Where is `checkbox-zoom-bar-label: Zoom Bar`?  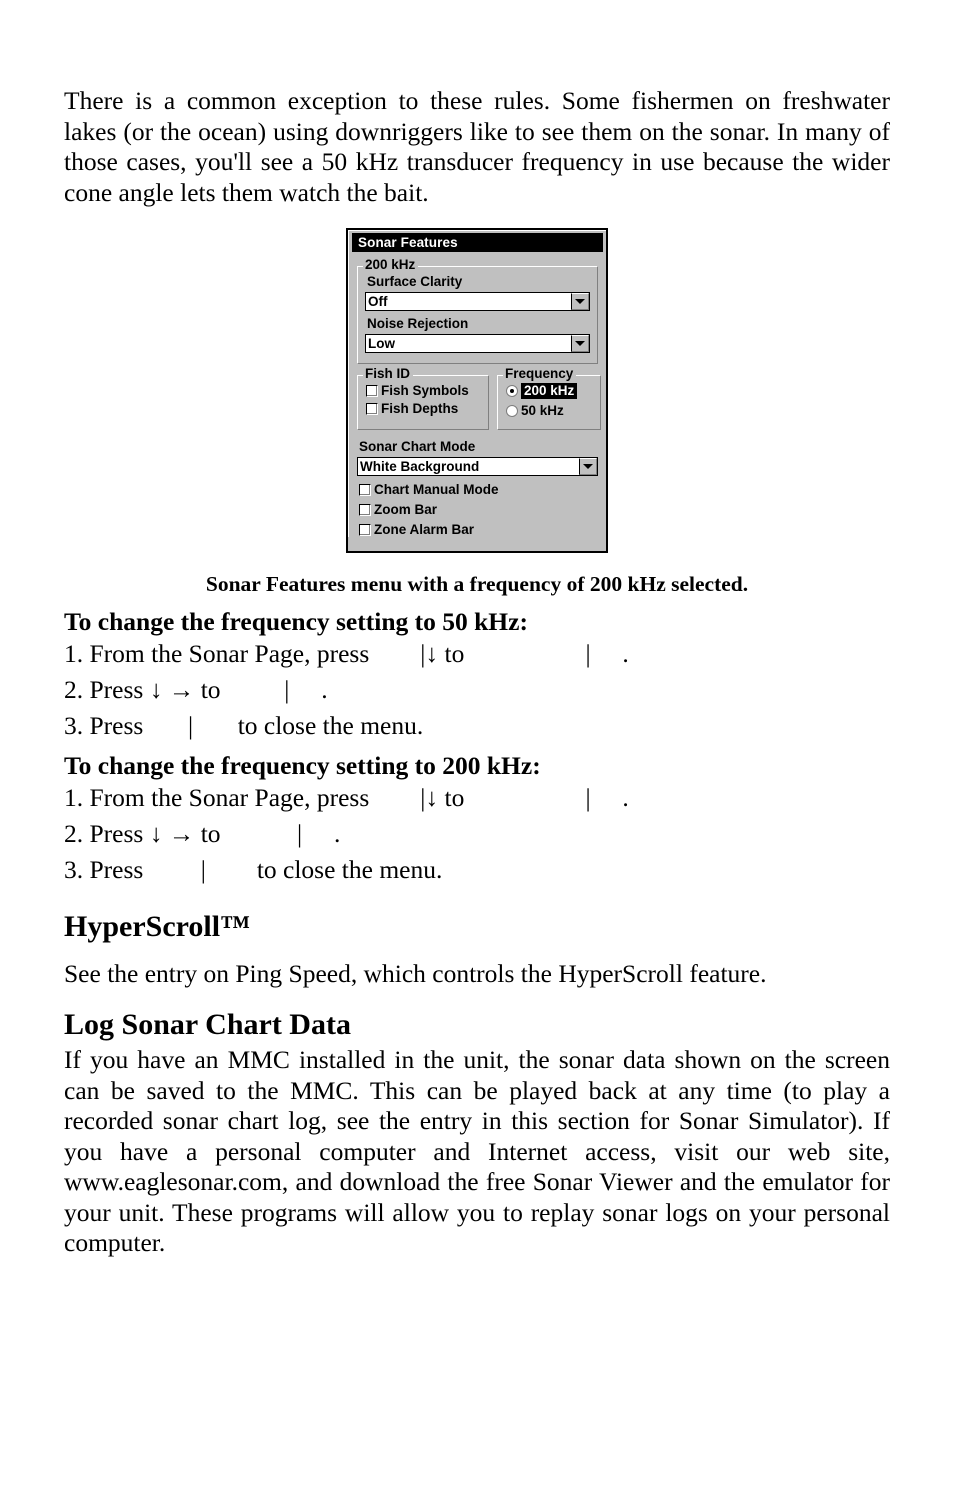 checkbox-zoom-bar-label: Zoom Bar is located at coordinates (406, 509).